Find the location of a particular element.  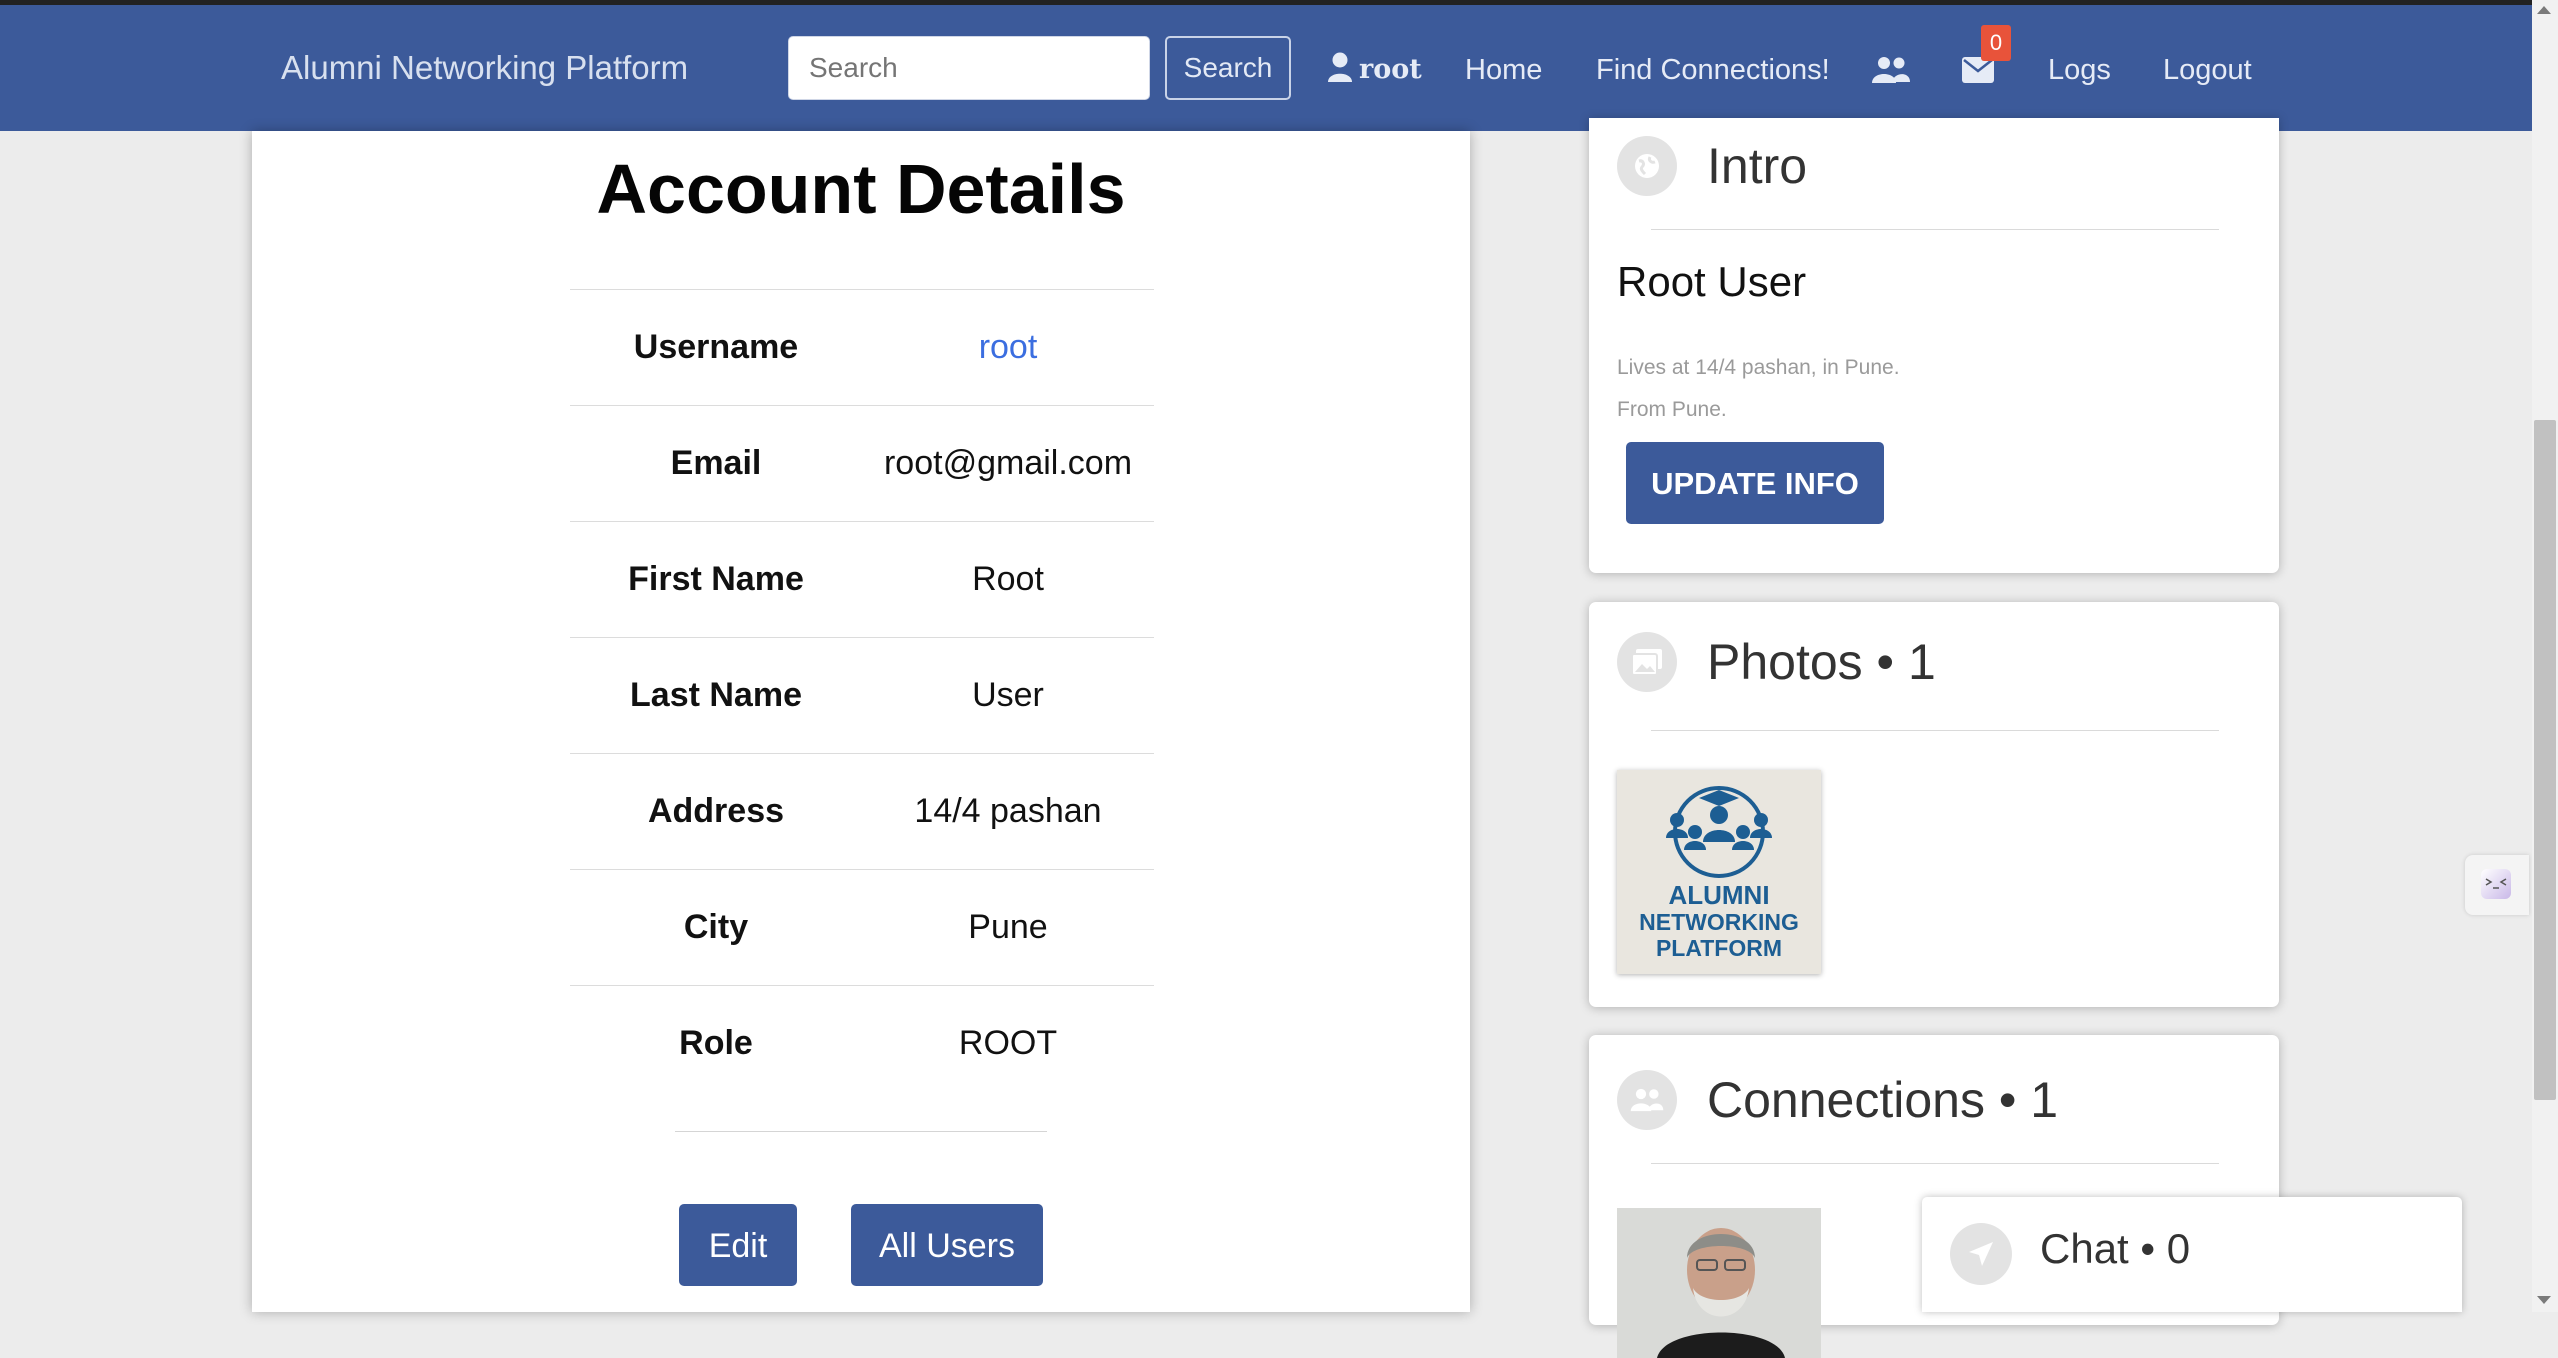

detail-row-email: Email root@gmail.com is located at coordinates (862, 463).